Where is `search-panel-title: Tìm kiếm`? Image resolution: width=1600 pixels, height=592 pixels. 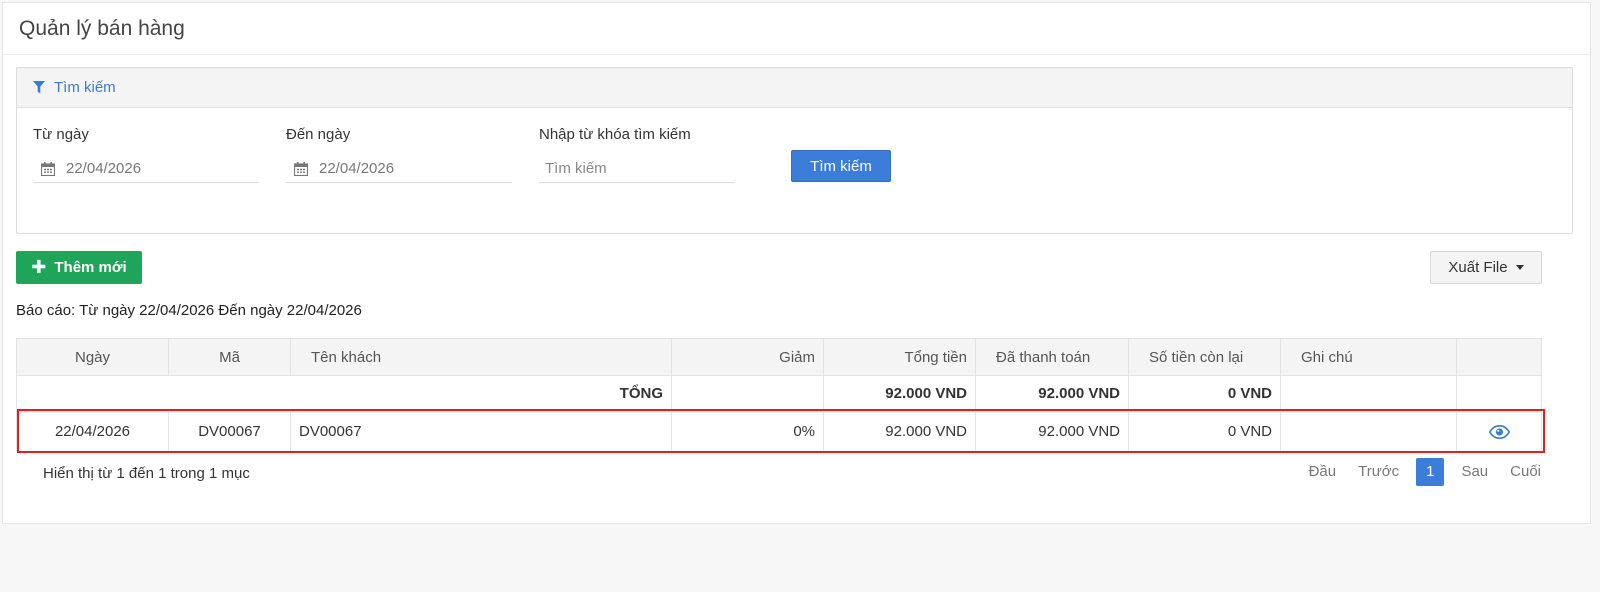 search-panel-title: Tìm kiếm is located at coordinates (85, 87).